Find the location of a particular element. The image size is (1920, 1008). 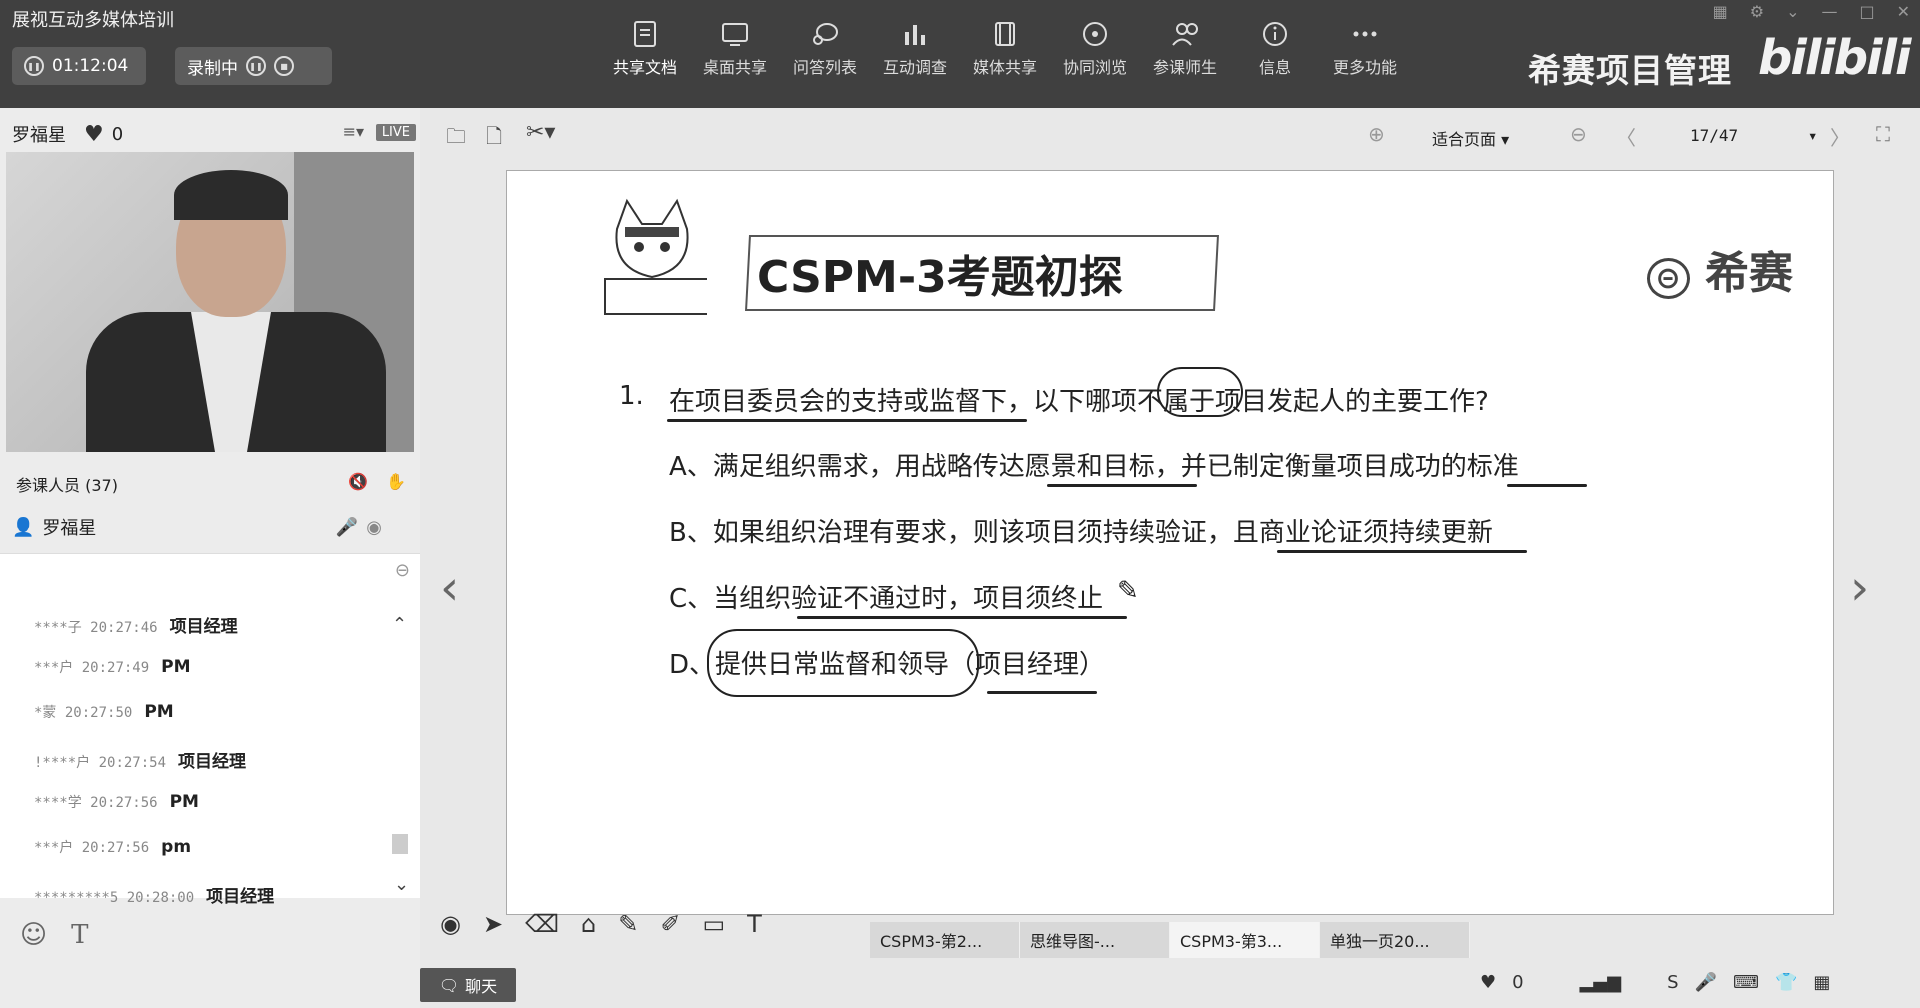

chat-tab: 🗨 聊天 is located at coordinates (468, 985).